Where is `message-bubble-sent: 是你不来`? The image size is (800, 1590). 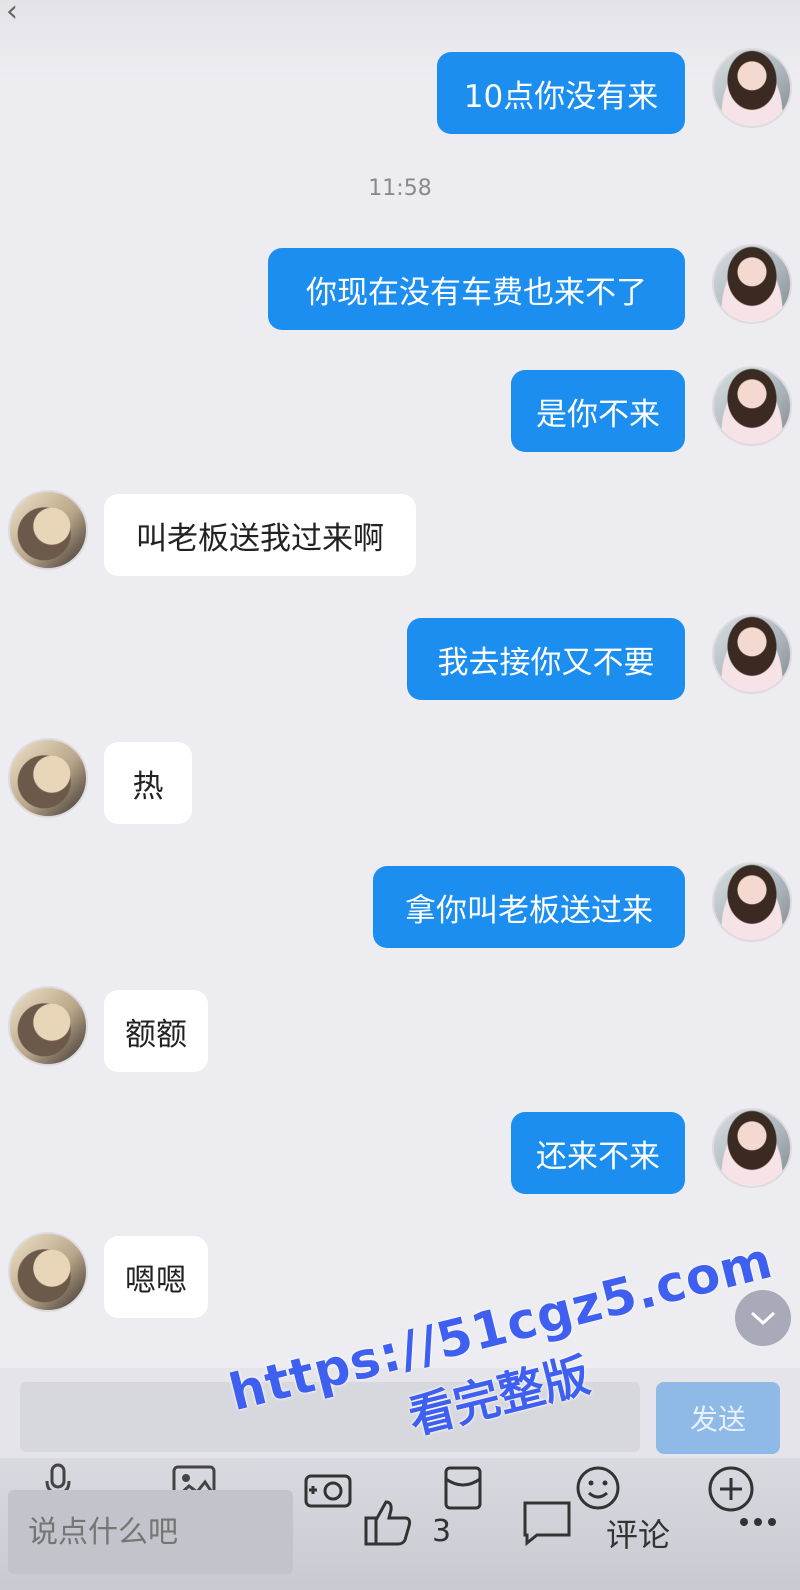 message-bubble-sent: 是你不来 is located at coordinates (598, 411).